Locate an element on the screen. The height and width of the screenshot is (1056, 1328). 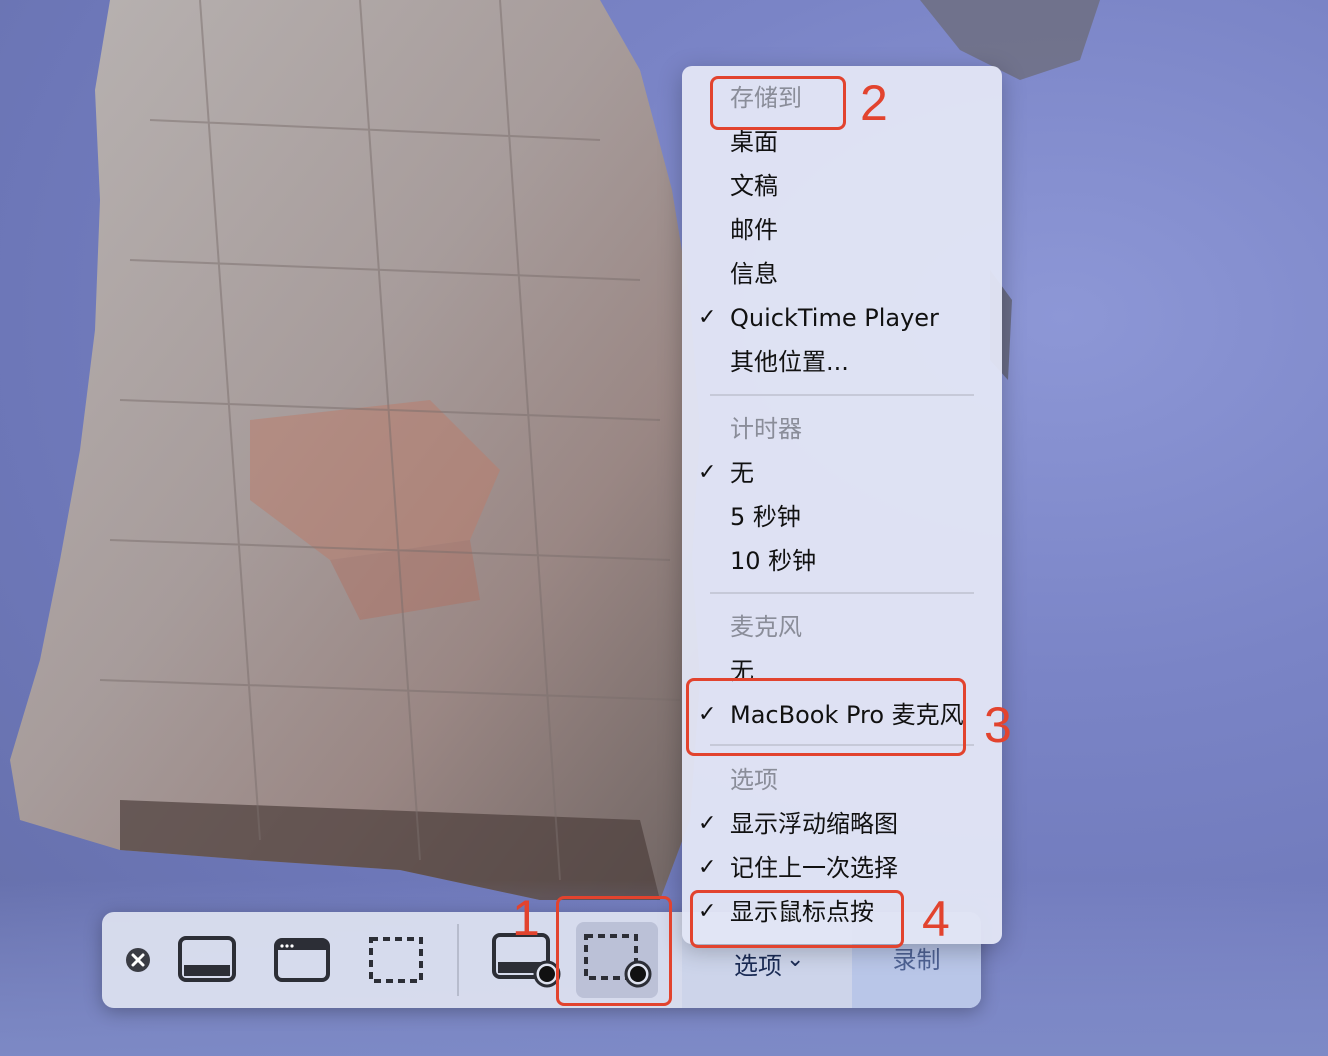
menu-item-label: 10 秒钟 is located at coordinates (773, 561).